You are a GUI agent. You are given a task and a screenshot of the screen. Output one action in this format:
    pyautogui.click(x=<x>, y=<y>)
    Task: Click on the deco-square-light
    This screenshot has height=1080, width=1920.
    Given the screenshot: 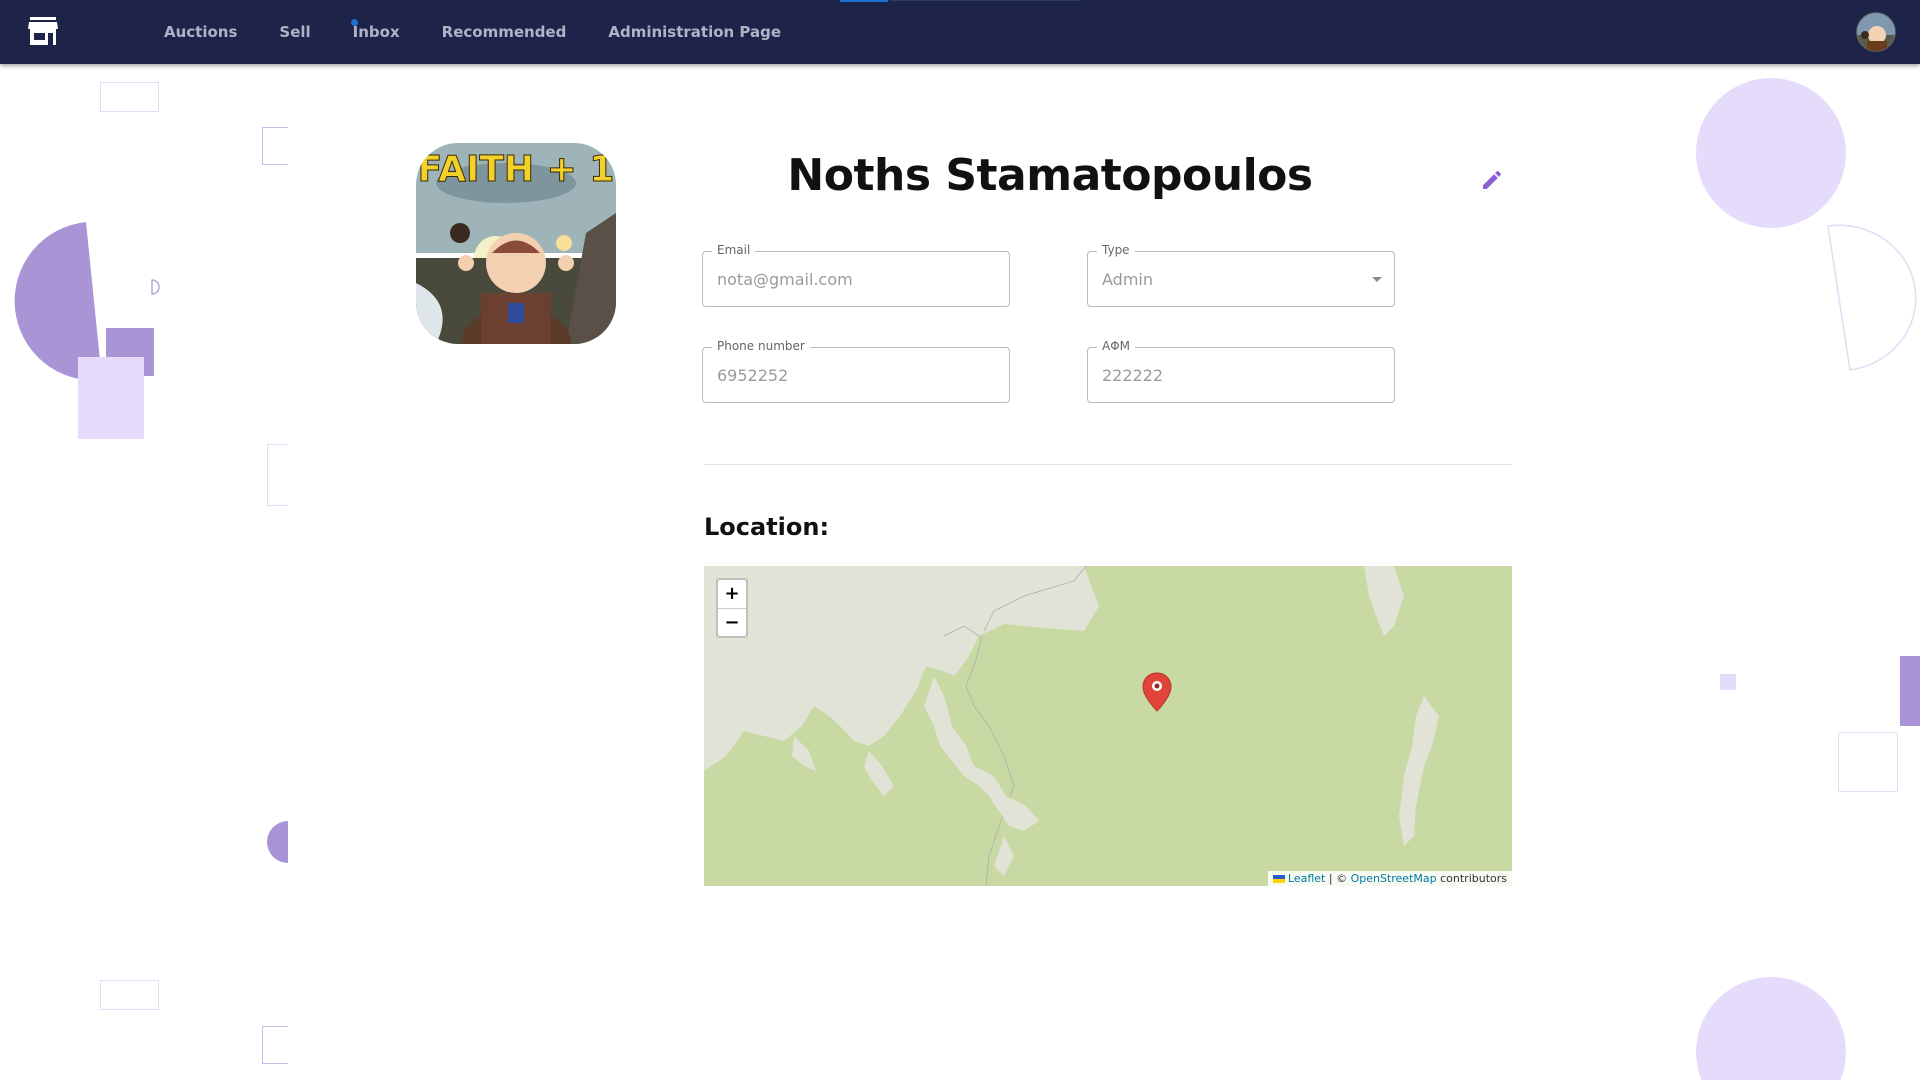 What is the action you would take?
    pyautogui.click(x=111, y=398)
    